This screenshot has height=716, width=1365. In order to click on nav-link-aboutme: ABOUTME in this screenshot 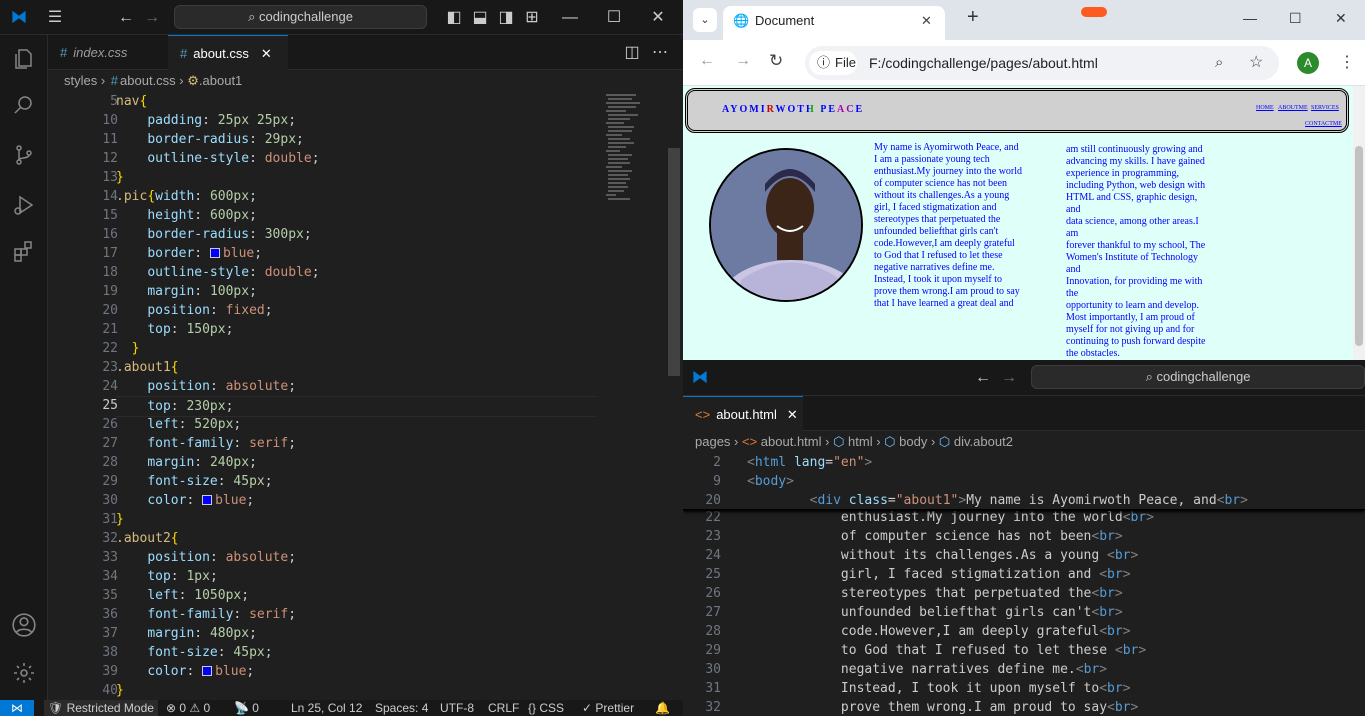, I will do `click(1293, 108)`.